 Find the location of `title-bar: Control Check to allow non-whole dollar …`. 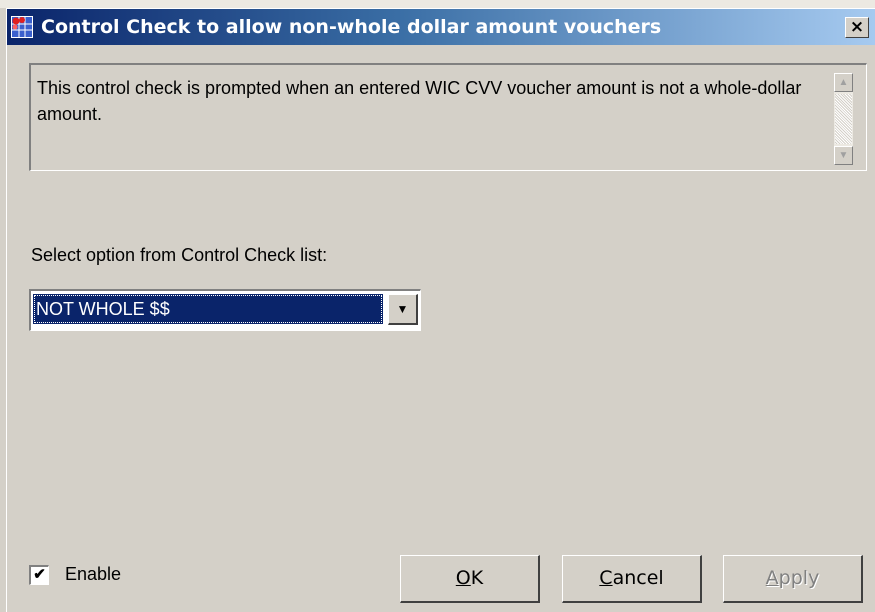

title-bar: Control Check to allow non-whole dollar … is located at coordinates (441, 27).